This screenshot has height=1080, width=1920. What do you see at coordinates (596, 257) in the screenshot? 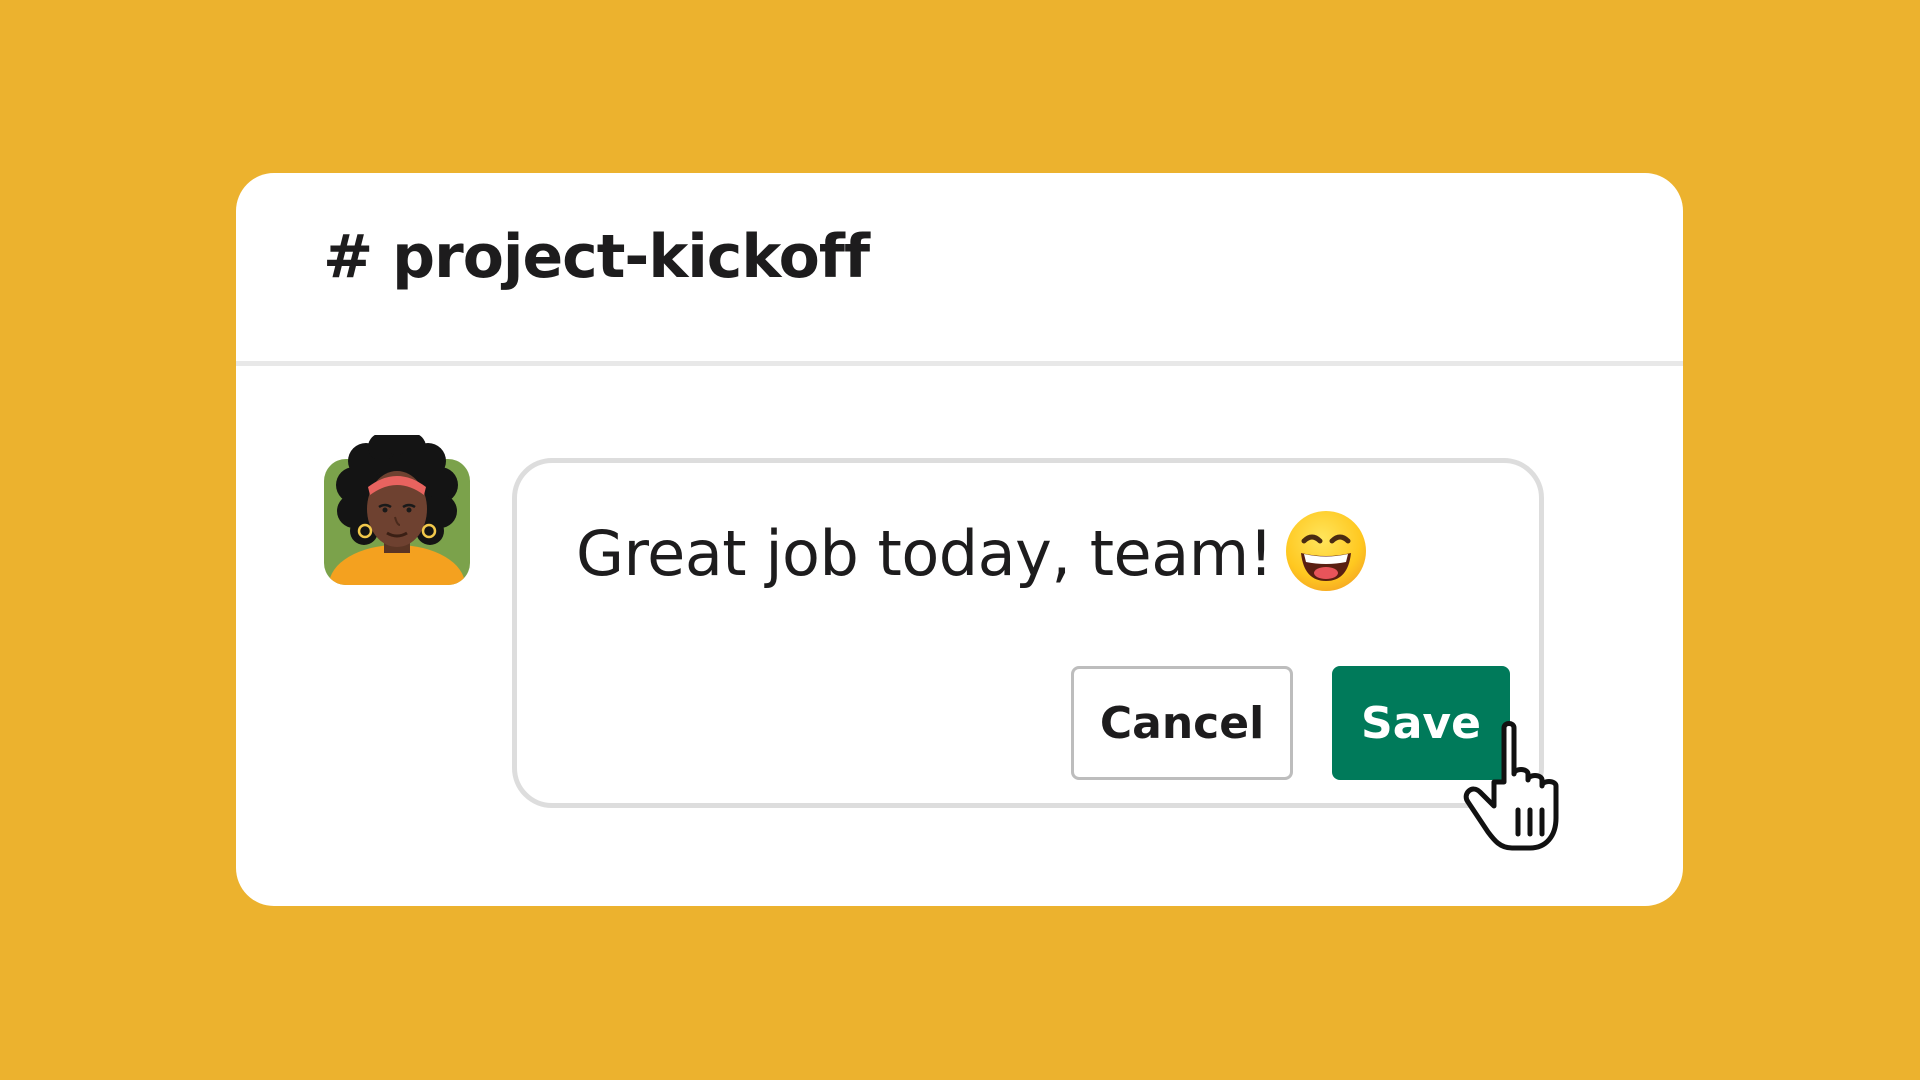
I see `channel-title: # project-kickoff` at bounding box center [596, 257].